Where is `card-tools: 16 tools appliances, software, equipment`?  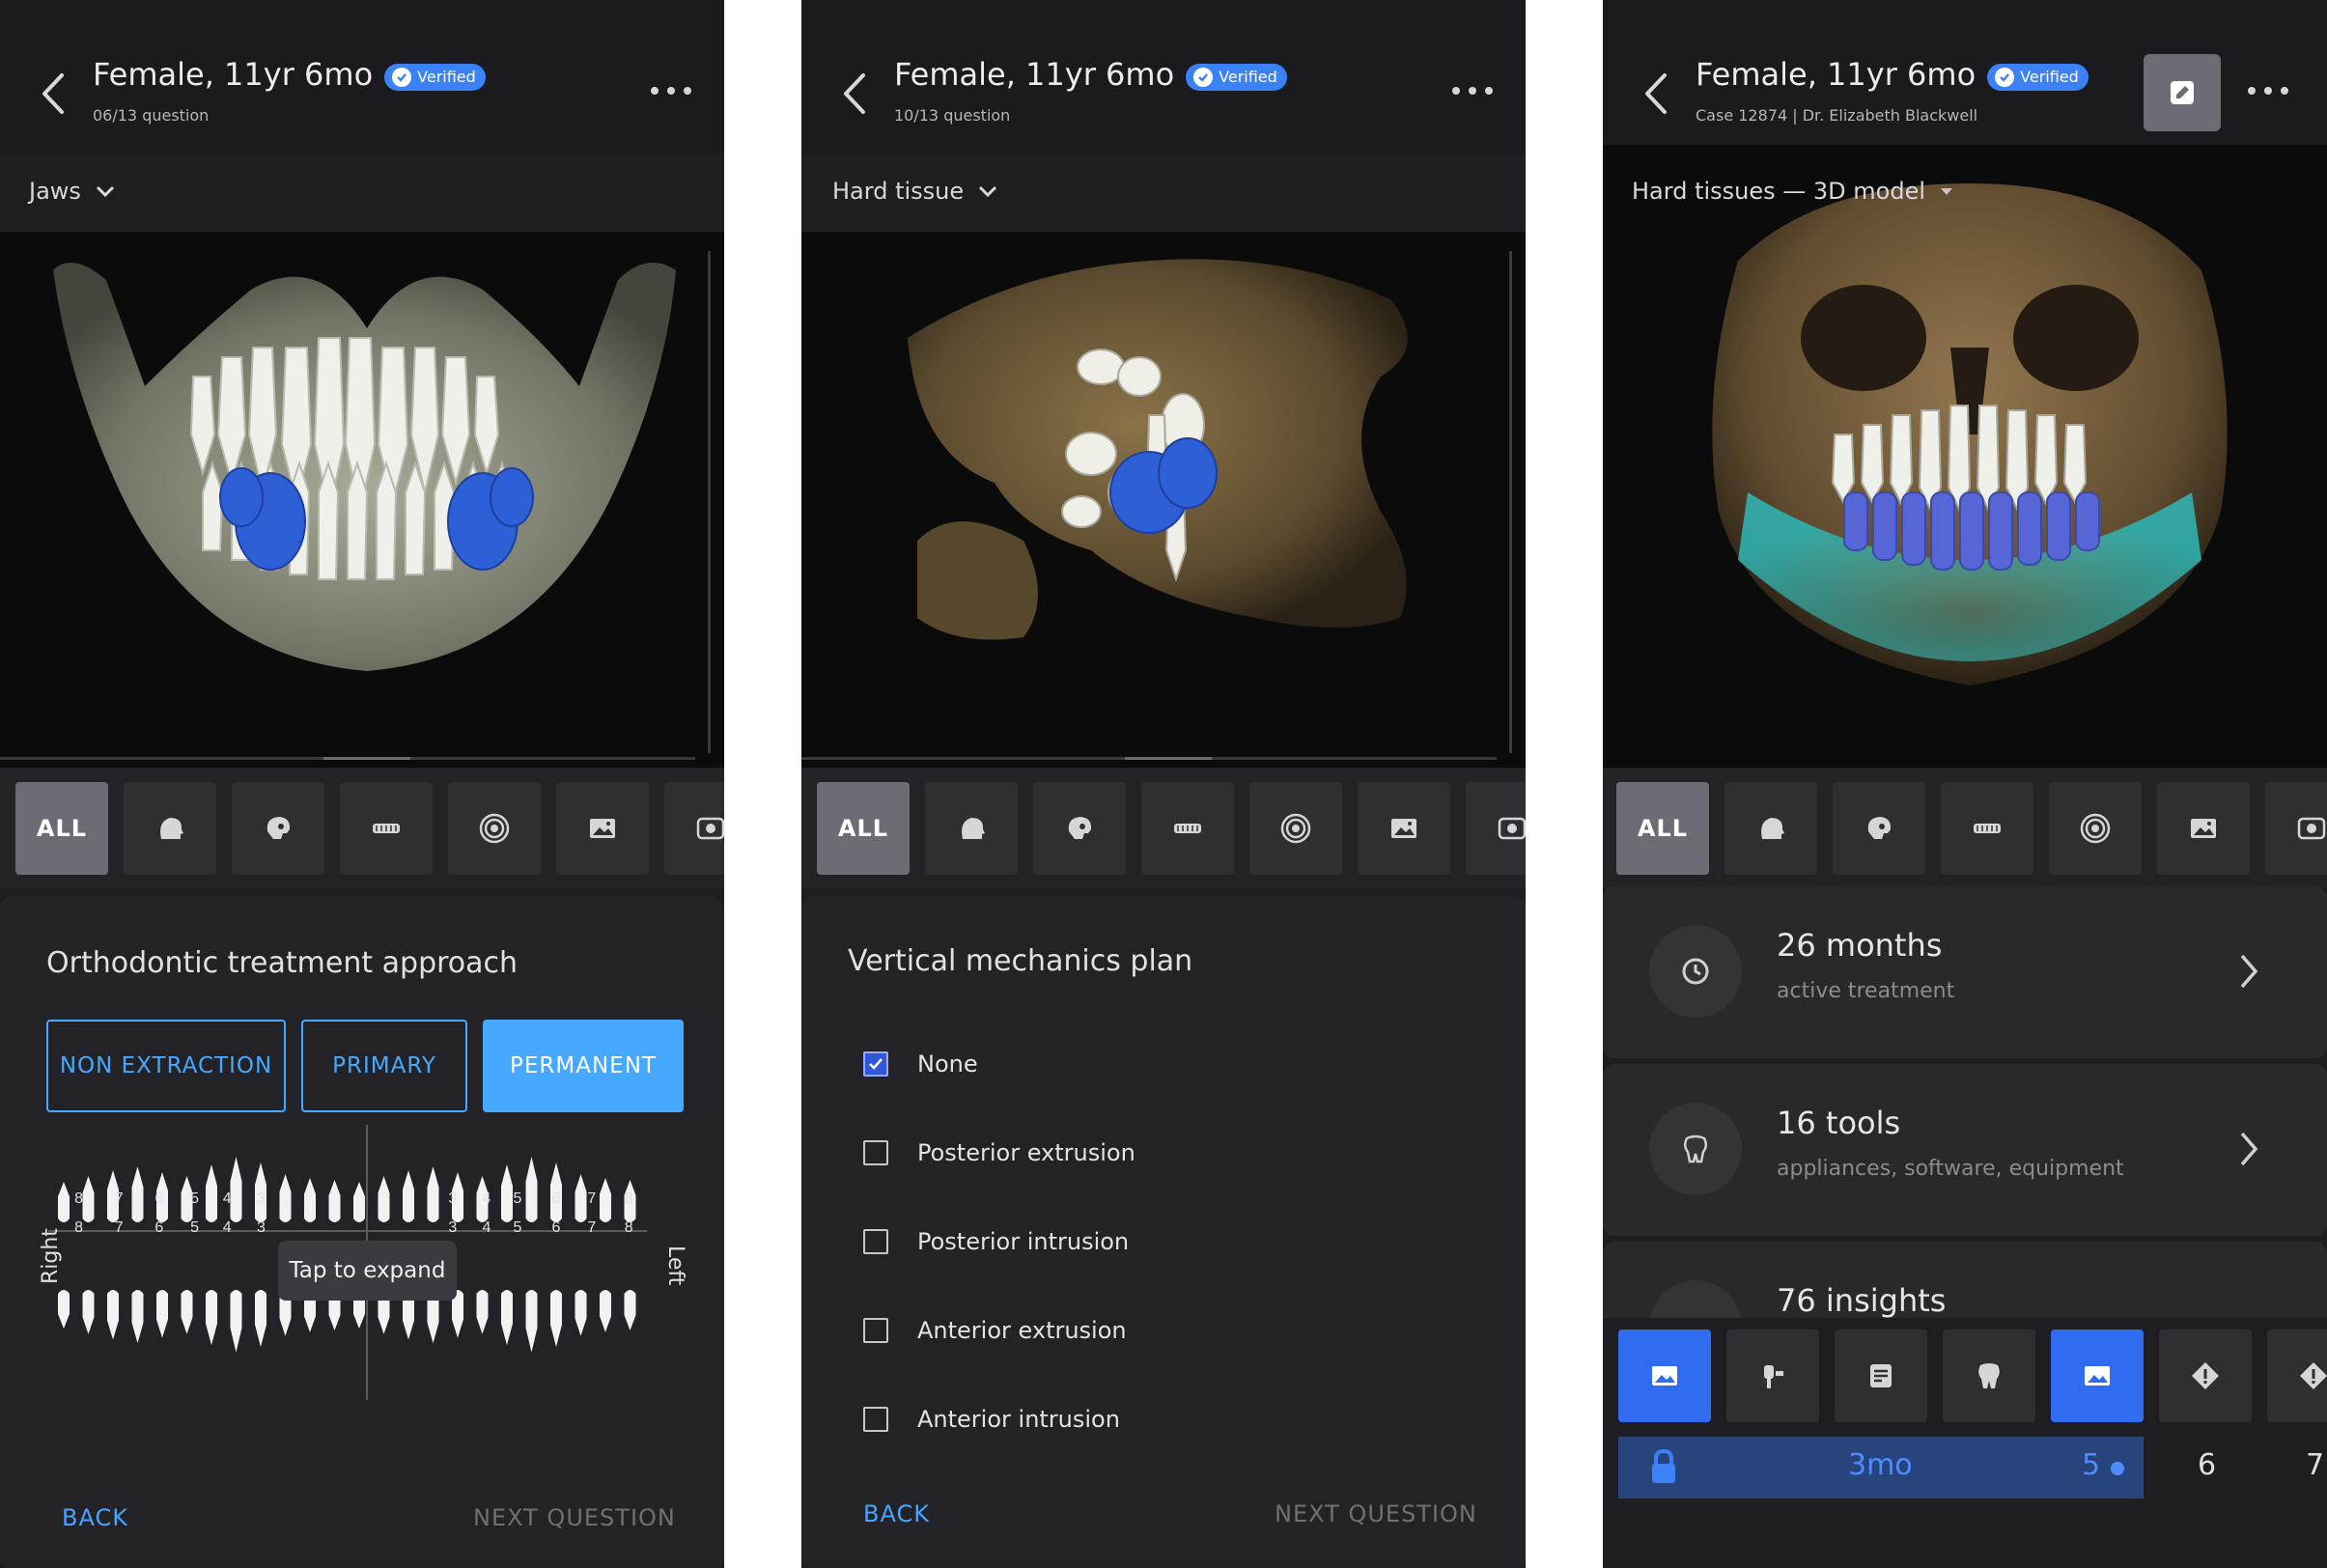
card-tools: 16 tools appliances, software, equipment is located at coordinates (1965, 1150).